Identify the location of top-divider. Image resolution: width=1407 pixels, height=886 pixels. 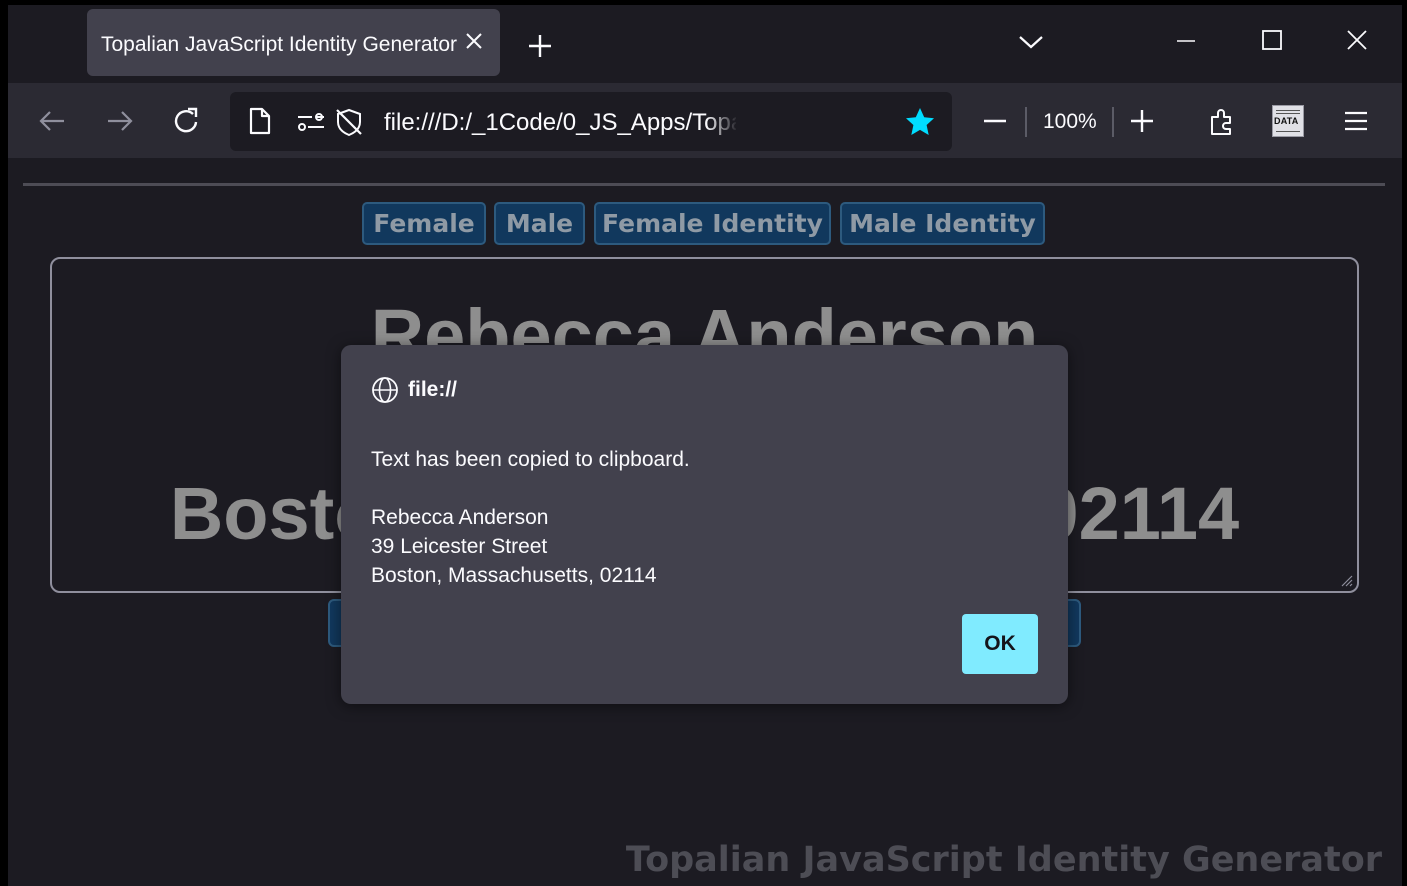
(704, 184).